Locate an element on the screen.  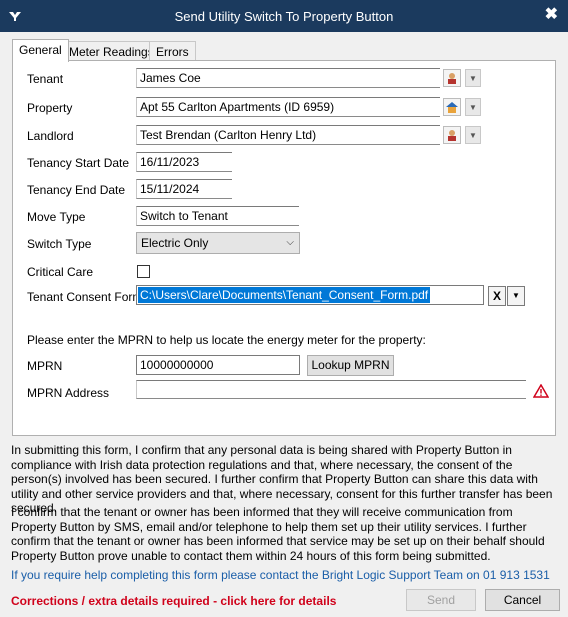
tab-meter-readings: Meter Readings is located at coordinates (111, 51).